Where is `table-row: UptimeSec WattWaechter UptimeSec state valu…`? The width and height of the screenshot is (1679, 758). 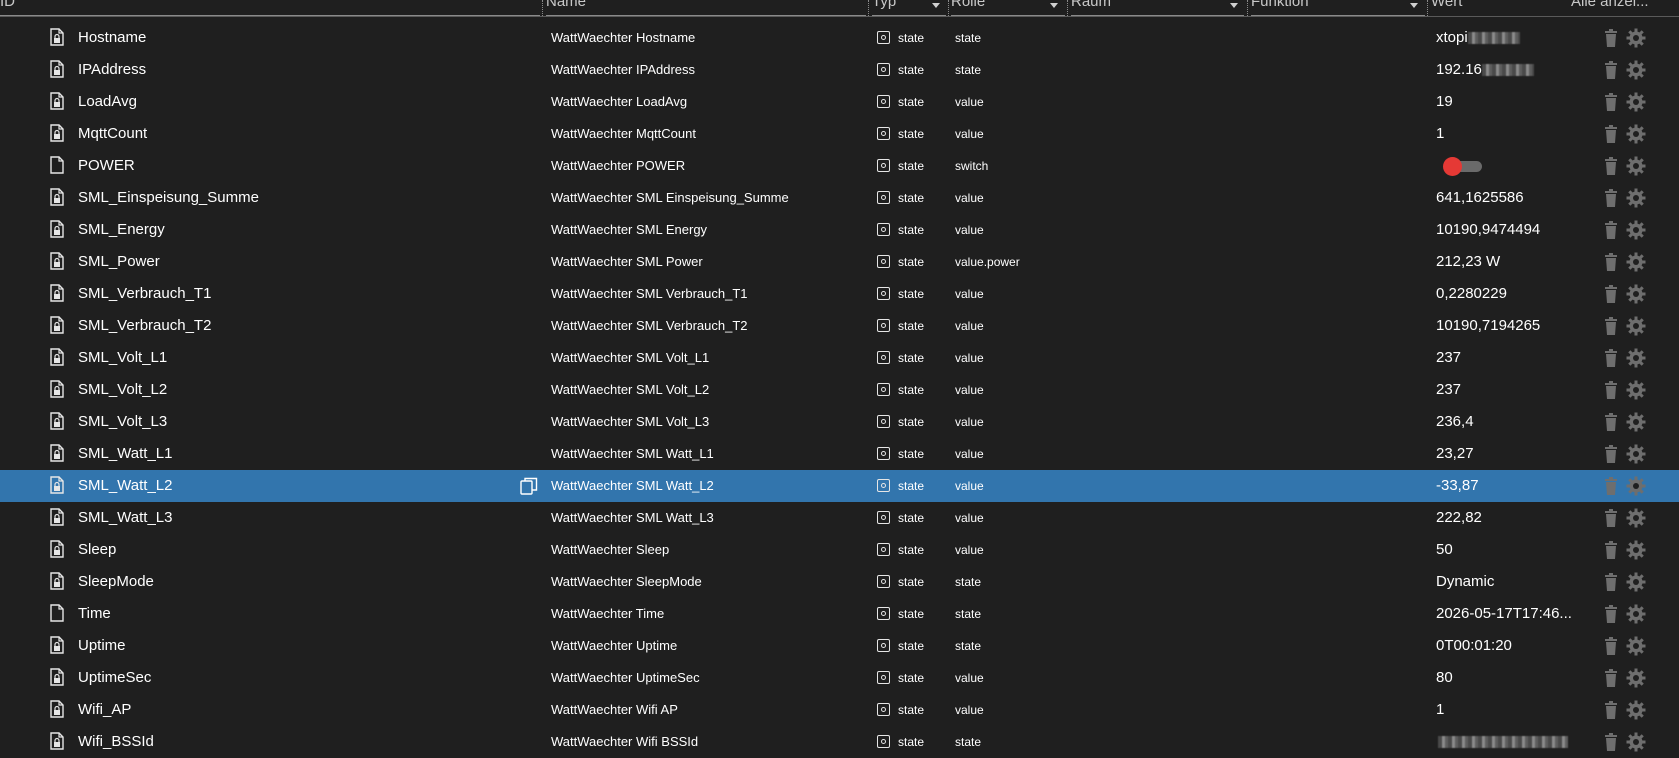 table-row: UptimeSec WattWaechter UptimeSec state valu… is located at coordinates (839, 678).